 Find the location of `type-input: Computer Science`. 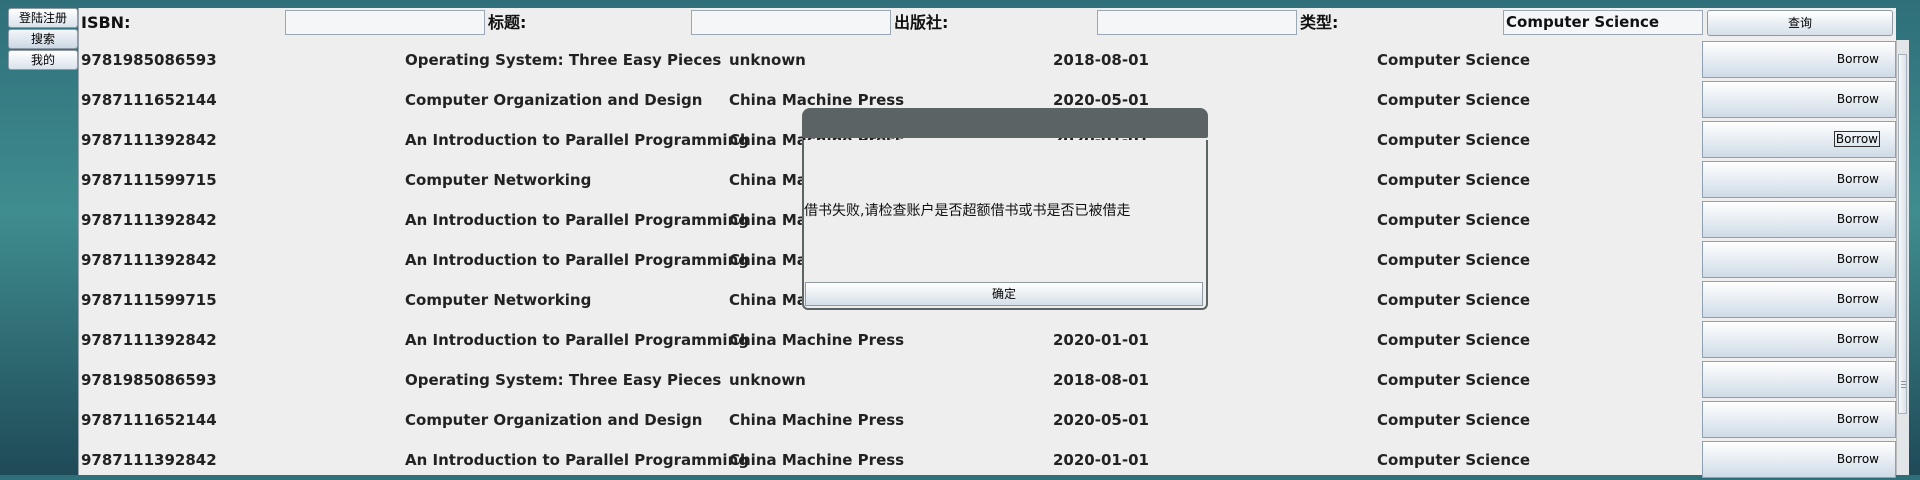

type-input: Computer Science is located at coordinates (1603, 22).